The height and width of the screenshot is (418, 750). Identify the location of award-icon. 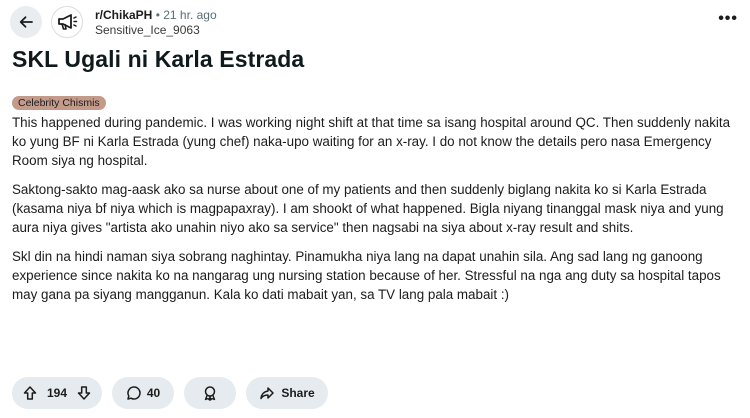
(210, 393).